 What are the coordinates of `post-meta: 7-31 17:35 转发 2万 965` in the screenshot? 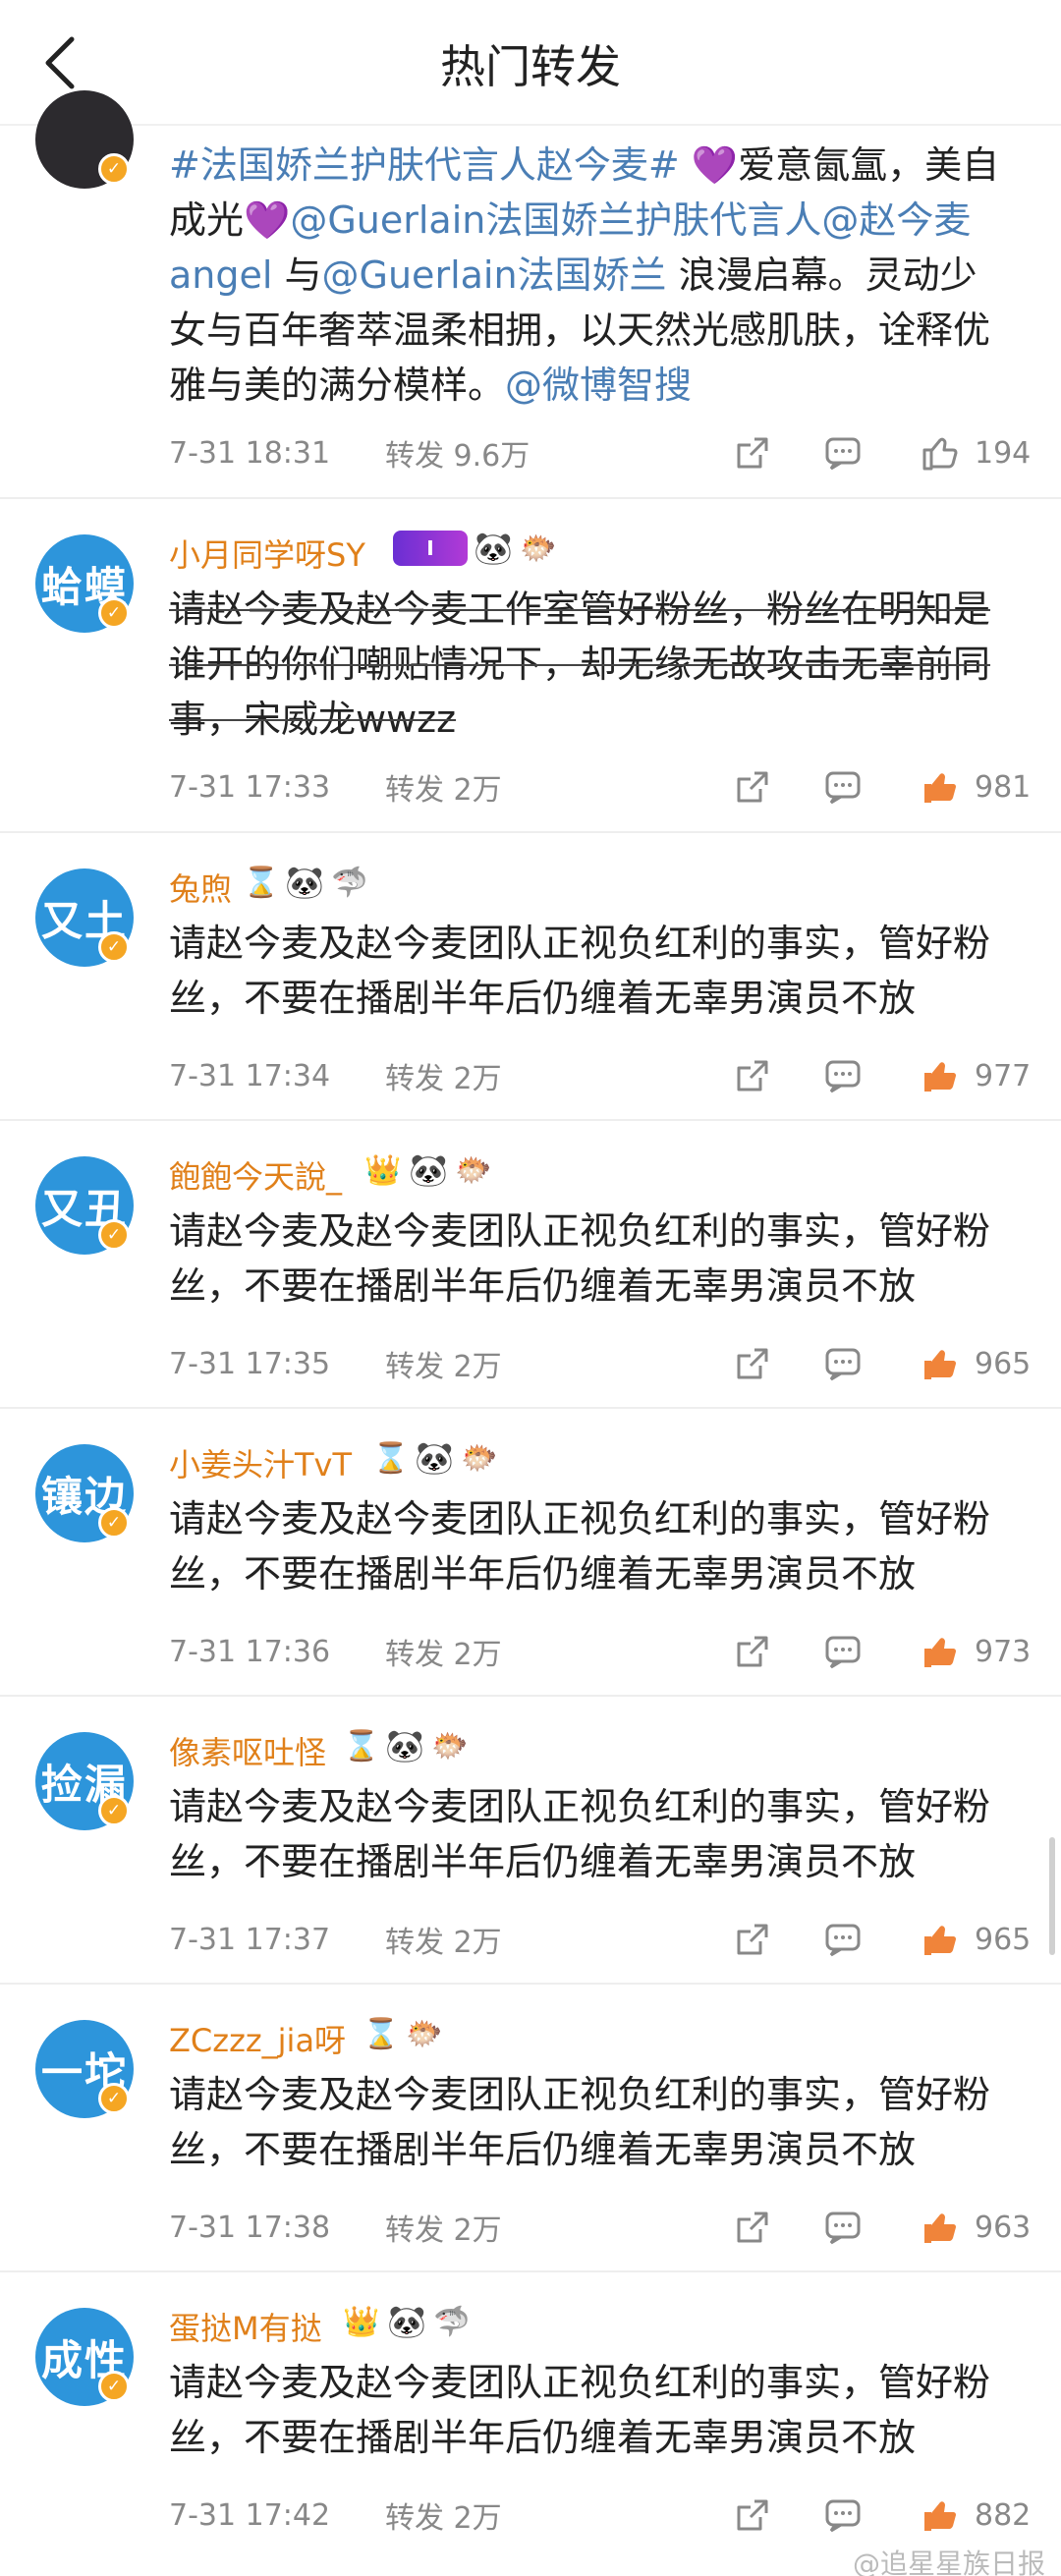 It's located at (601, 1363).